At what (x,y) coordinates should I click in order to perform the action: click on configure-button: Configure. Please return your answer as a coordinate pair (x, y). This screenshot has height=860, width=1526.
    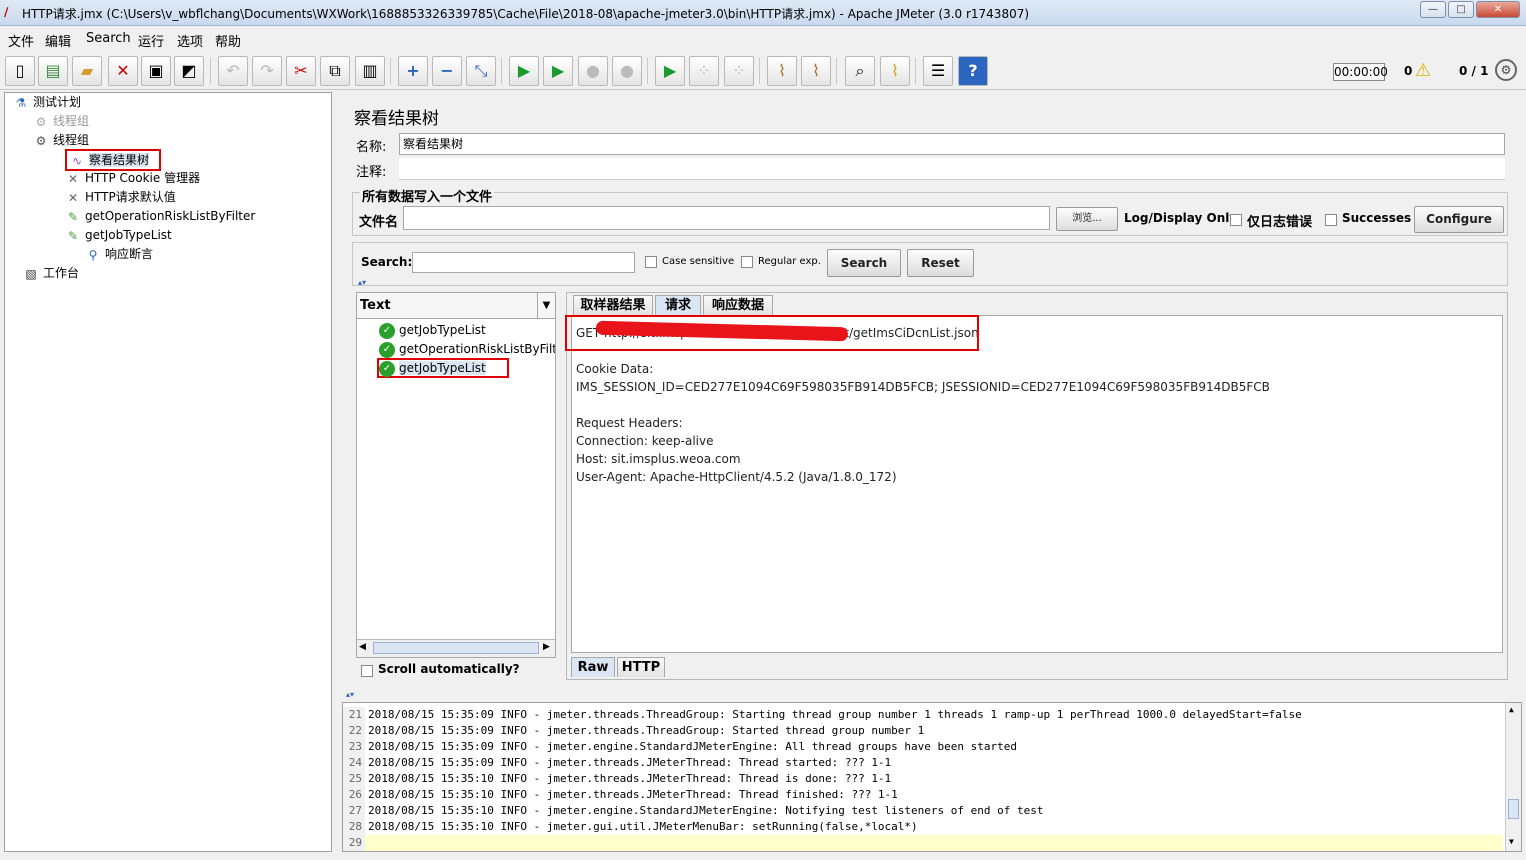
    Looking at the image, I should click on (1459, 219).